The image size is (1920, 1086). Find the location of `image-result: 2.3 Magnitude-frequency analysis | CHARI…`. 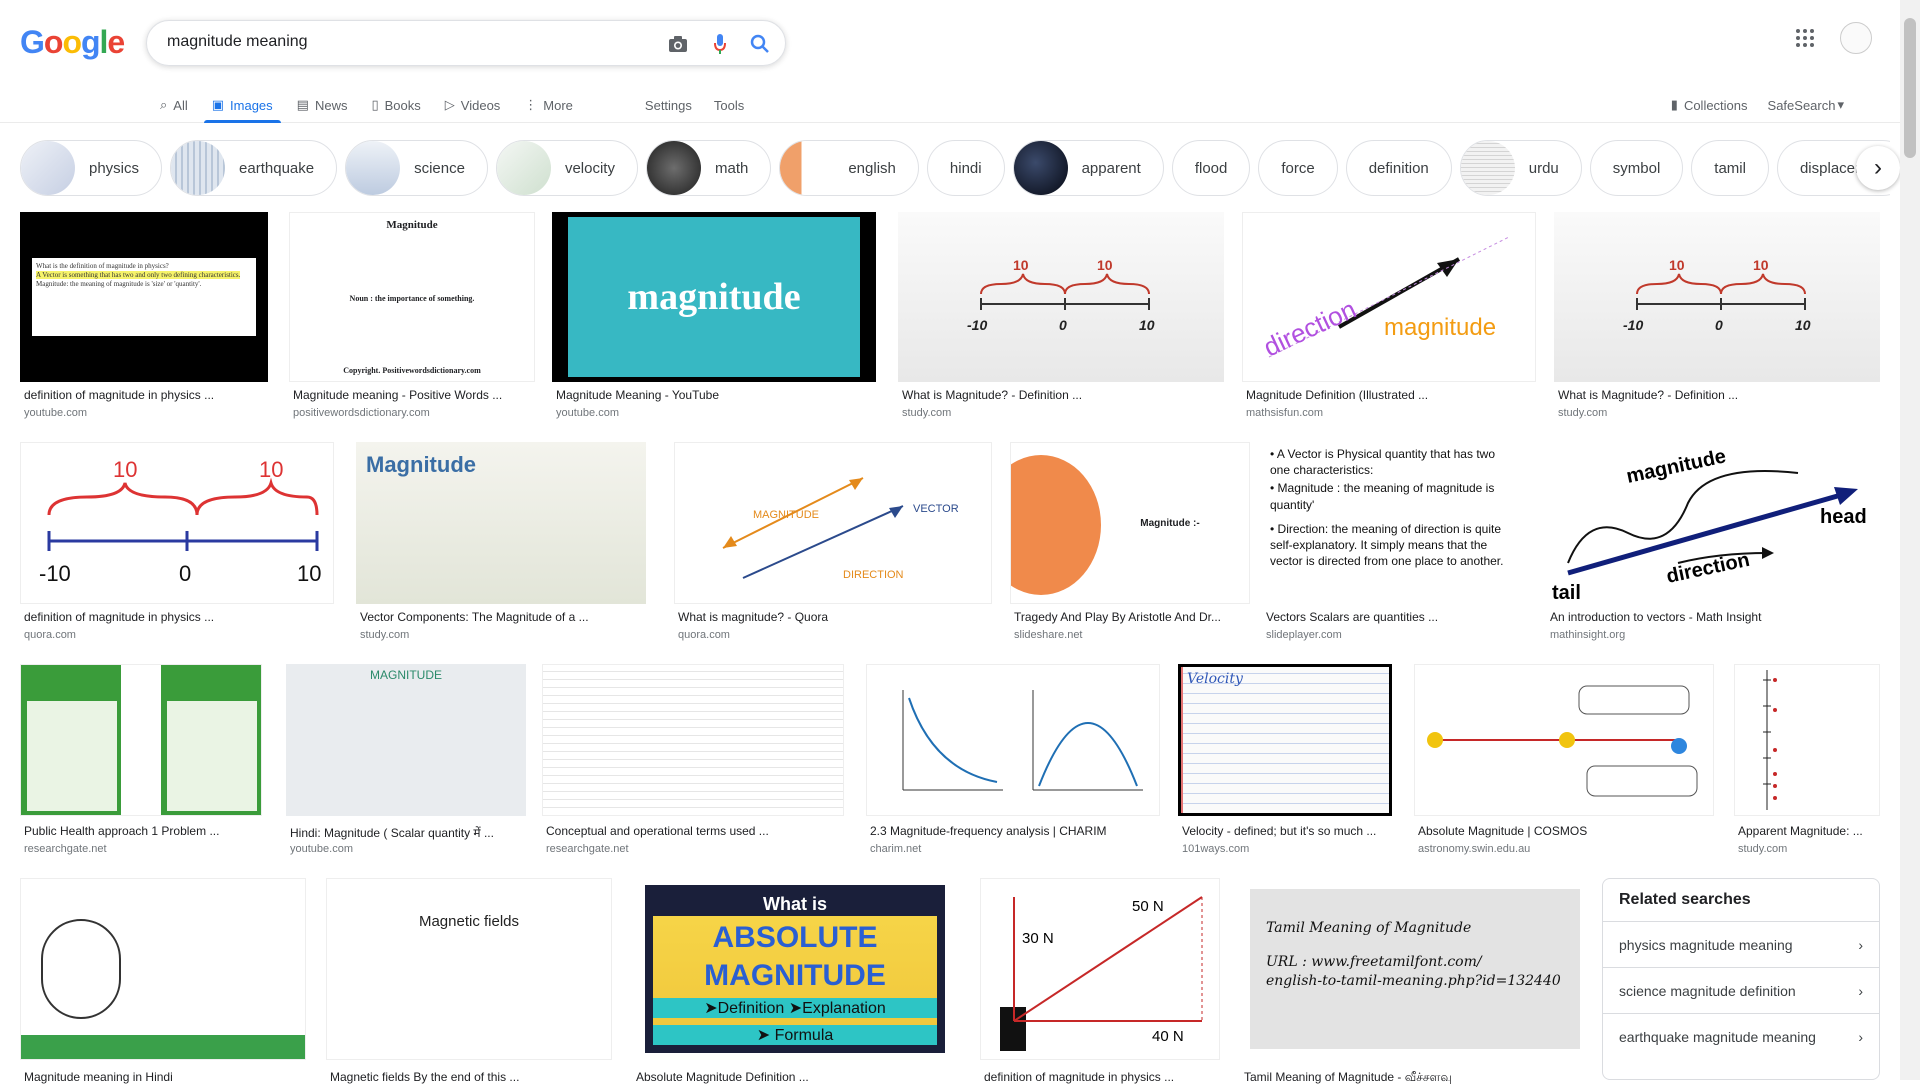

image-result: 2.3 Magnitude-frequency analysis | CHARI… is located at coordinates (1013, 762).